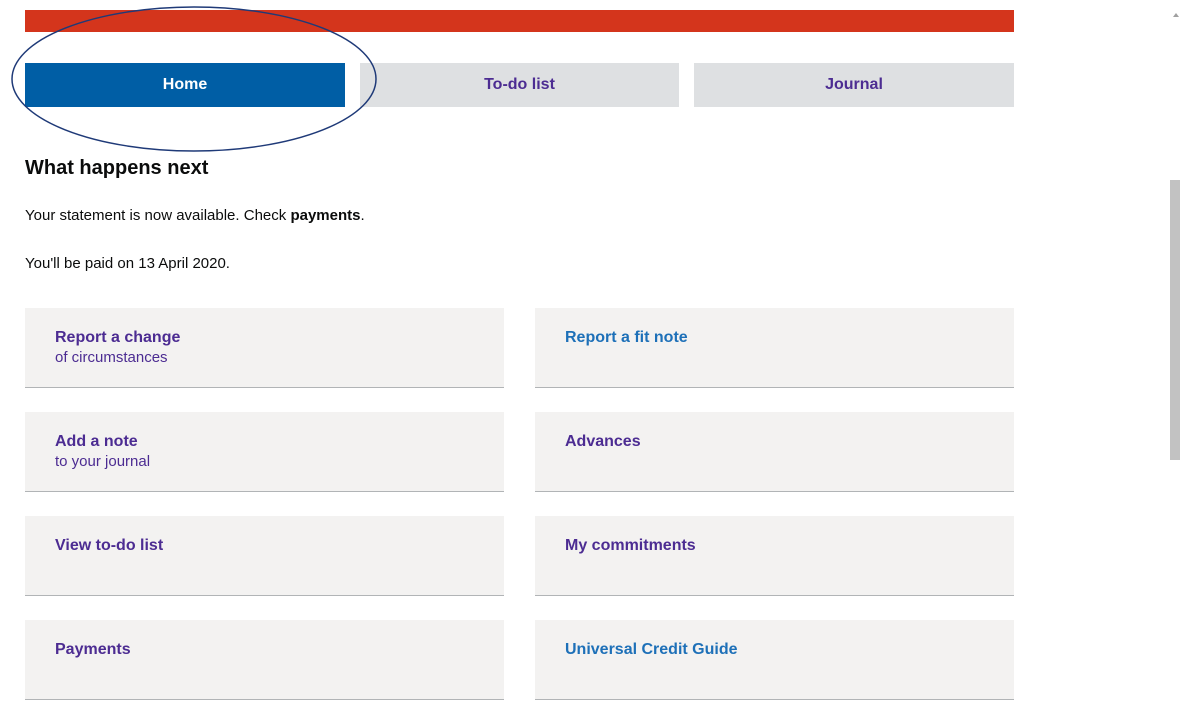  I want to click on scrollbar-thumb, so click(1175, 320).